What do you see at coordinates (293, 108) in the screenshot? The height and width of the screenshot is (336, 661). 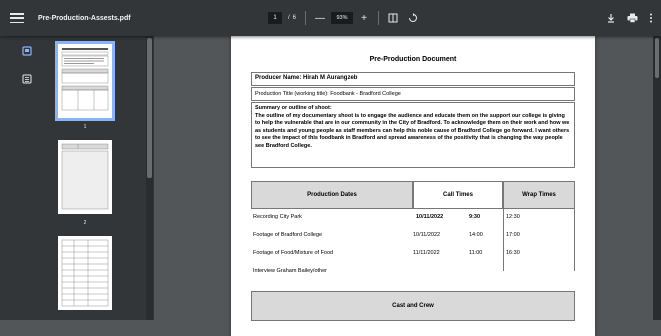 I see `summary-label: Summary or outline of shoot:` at bounding box center [293, 108].